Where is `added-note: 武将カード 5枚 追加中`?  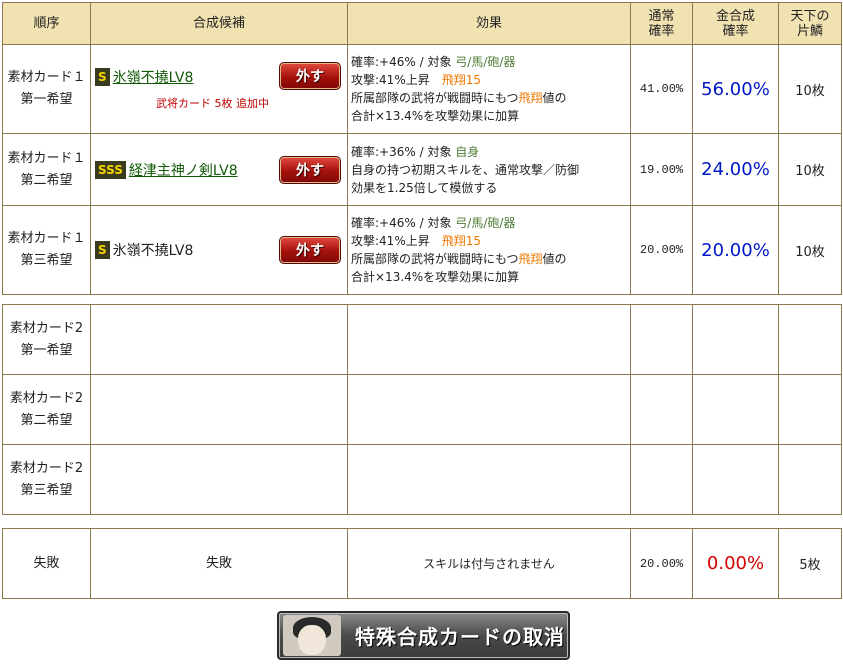
added-note: 武将カード 5枚 追加中 is located at coordinates (212, 103).